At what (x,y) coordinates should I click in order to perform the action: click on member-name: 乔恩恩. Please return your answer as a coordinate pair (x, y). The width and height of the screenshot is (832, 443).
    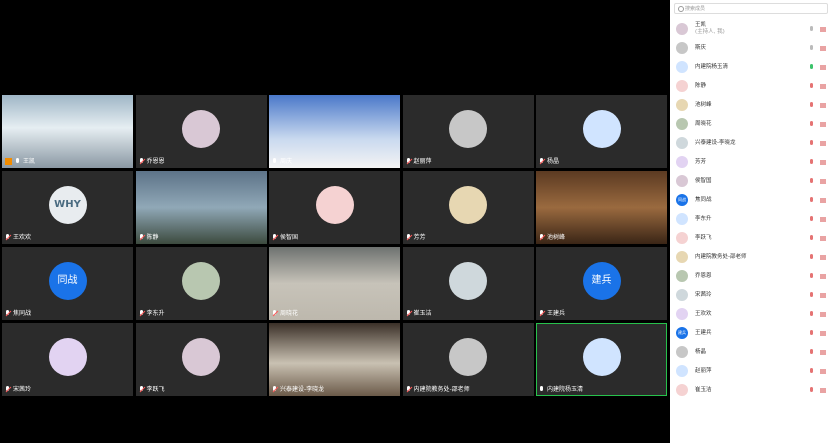
    Looking at the image, I should click on (703, 275).